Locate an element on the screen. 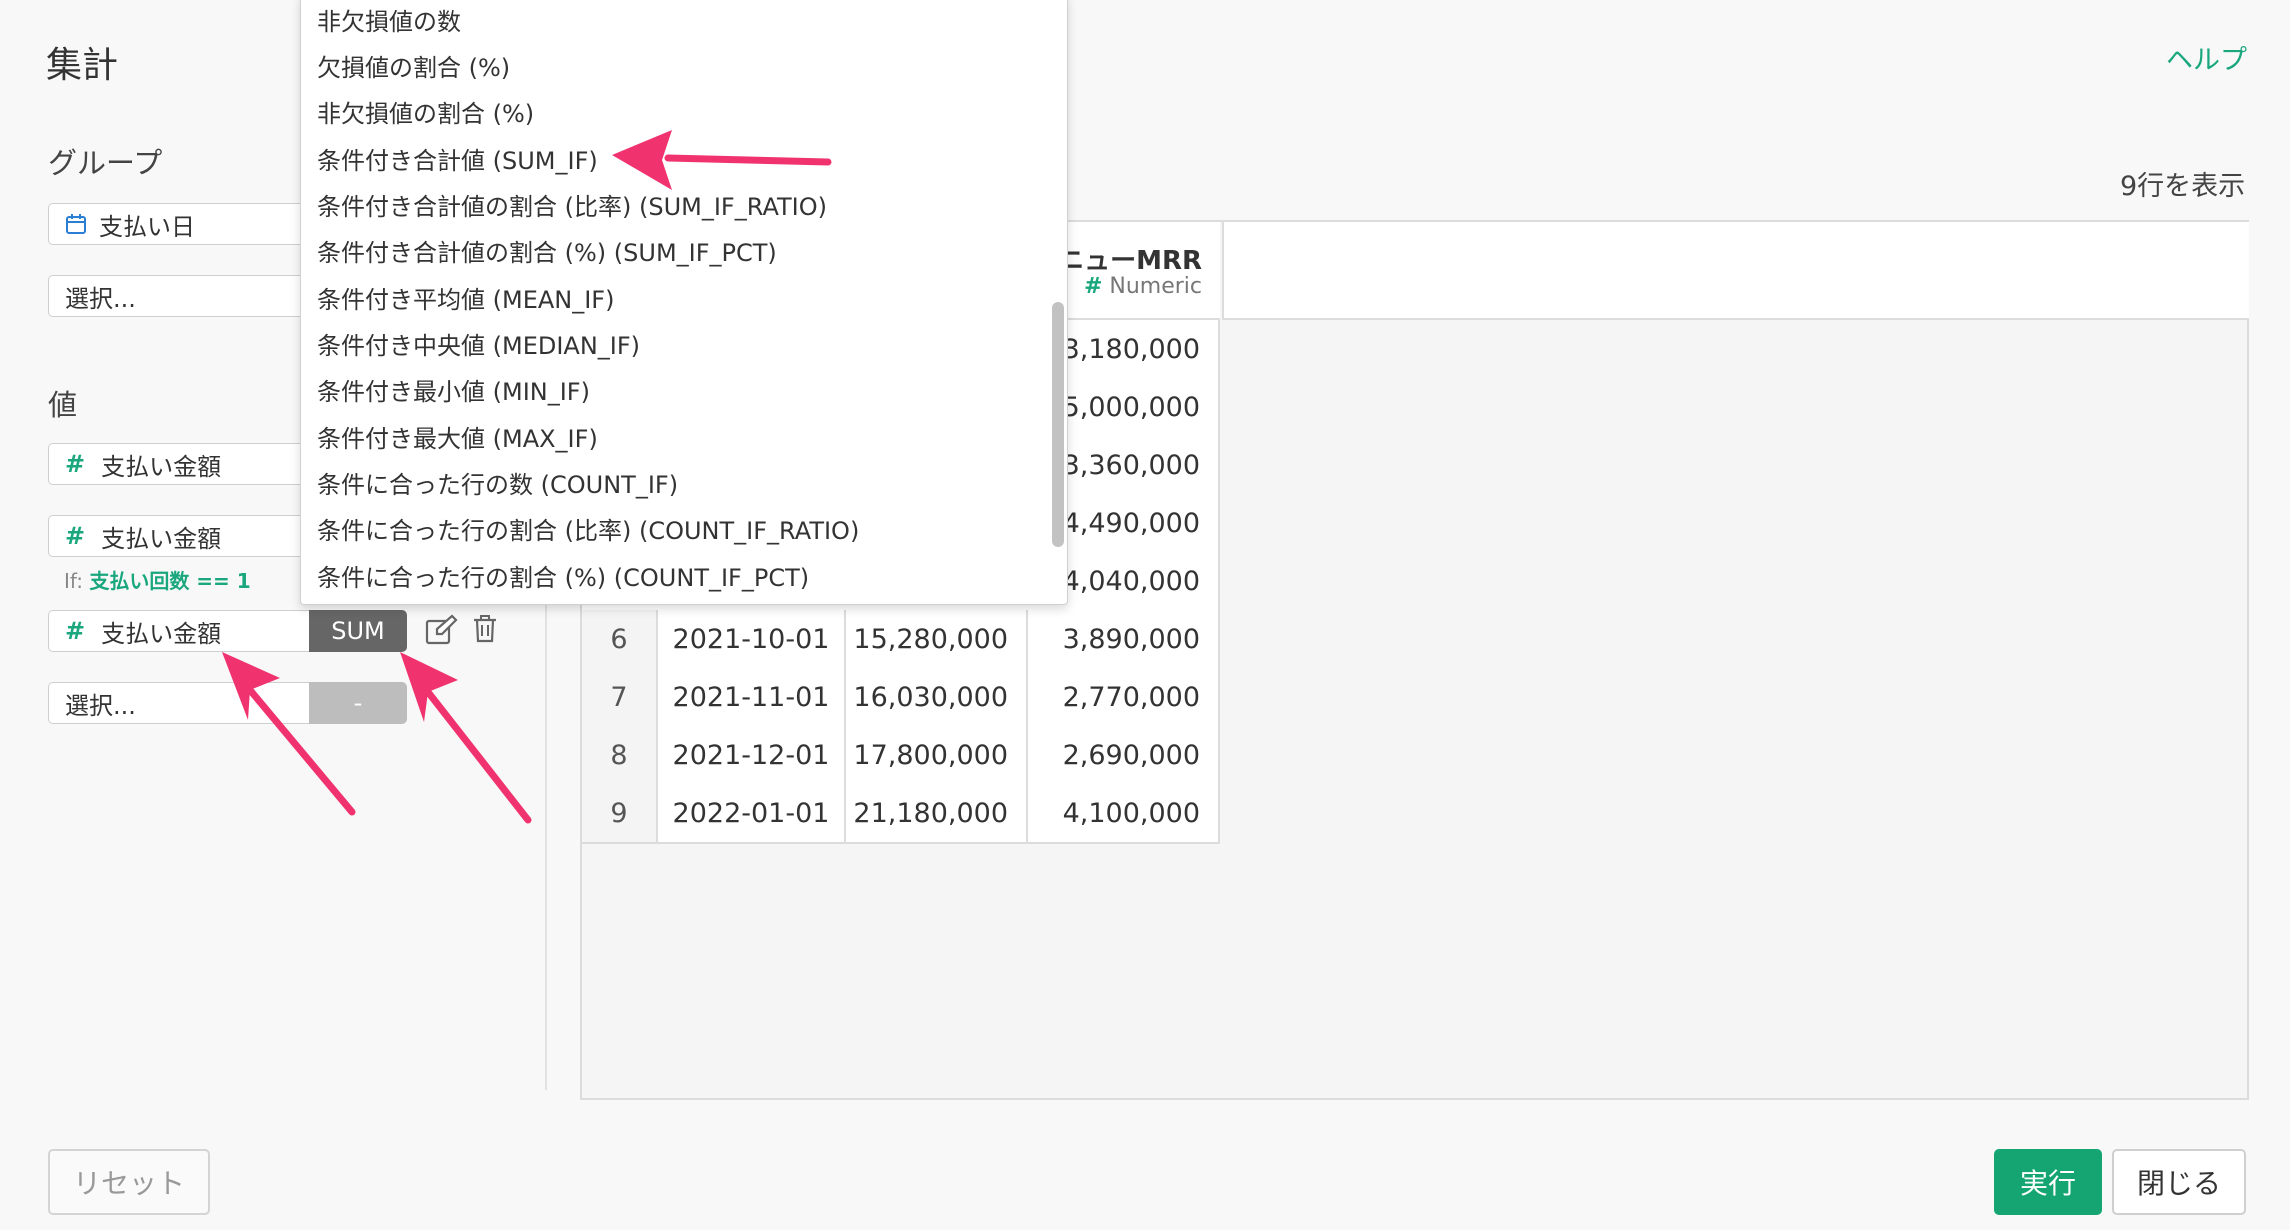 The height and width of the screenshot is (1230, 2290). dropdown-item: 非欠損値の割合 (%) is located at coordinates (425, 111).